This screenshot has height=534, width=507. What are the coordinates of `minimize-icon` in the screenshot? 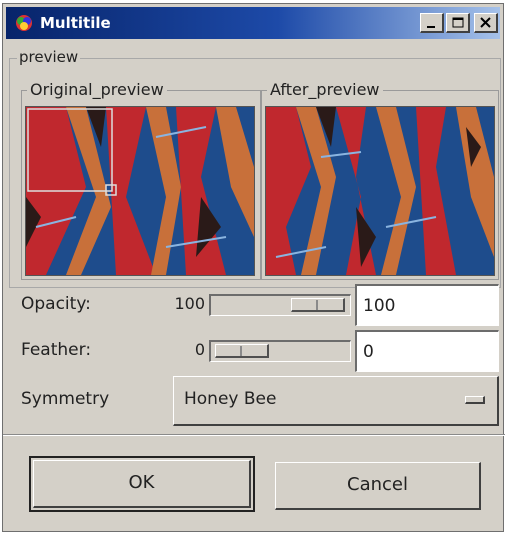 It's located at (431, 27).